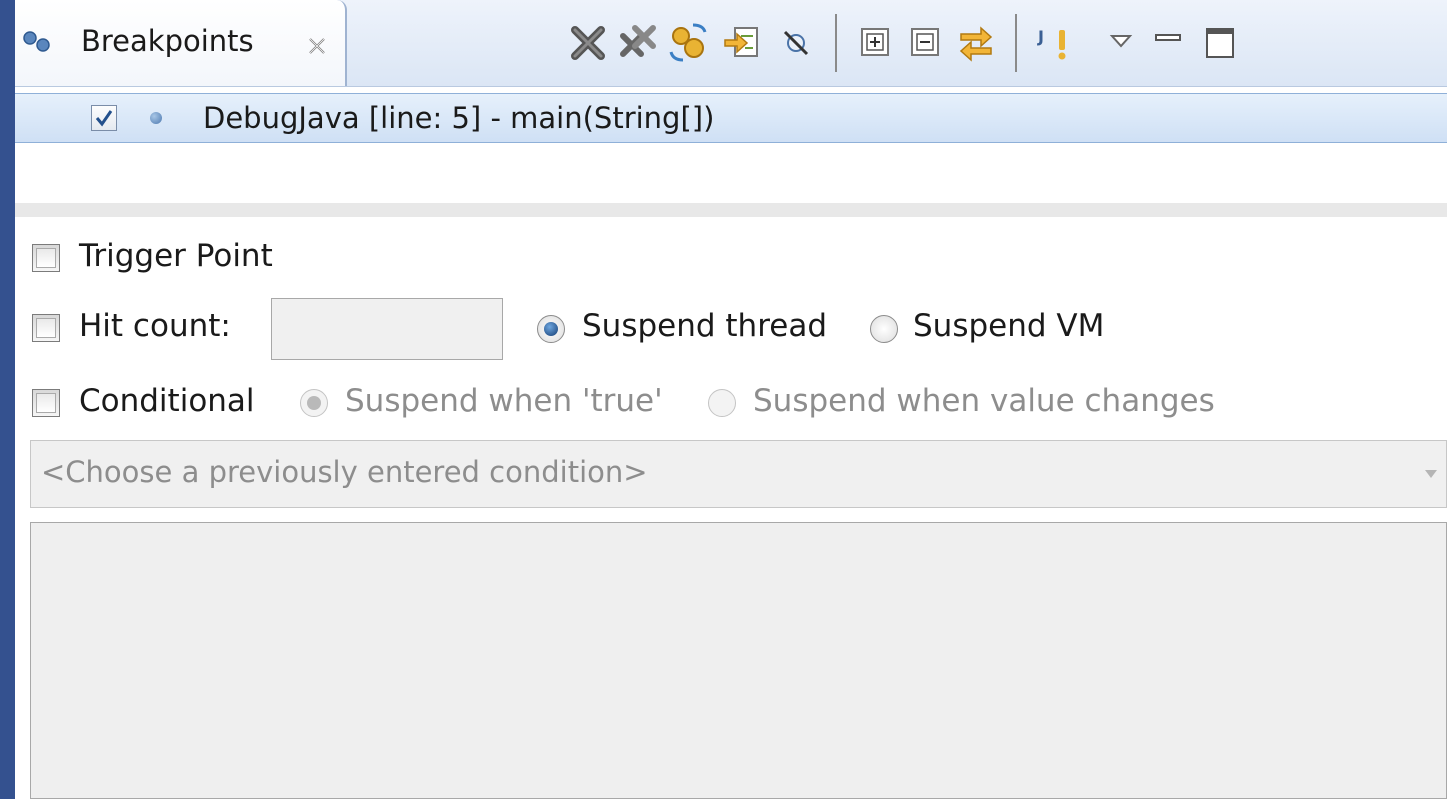 The width and height of the screenshot is (1447, 799). I want to click on checkmark-icon, so click(104, 118).